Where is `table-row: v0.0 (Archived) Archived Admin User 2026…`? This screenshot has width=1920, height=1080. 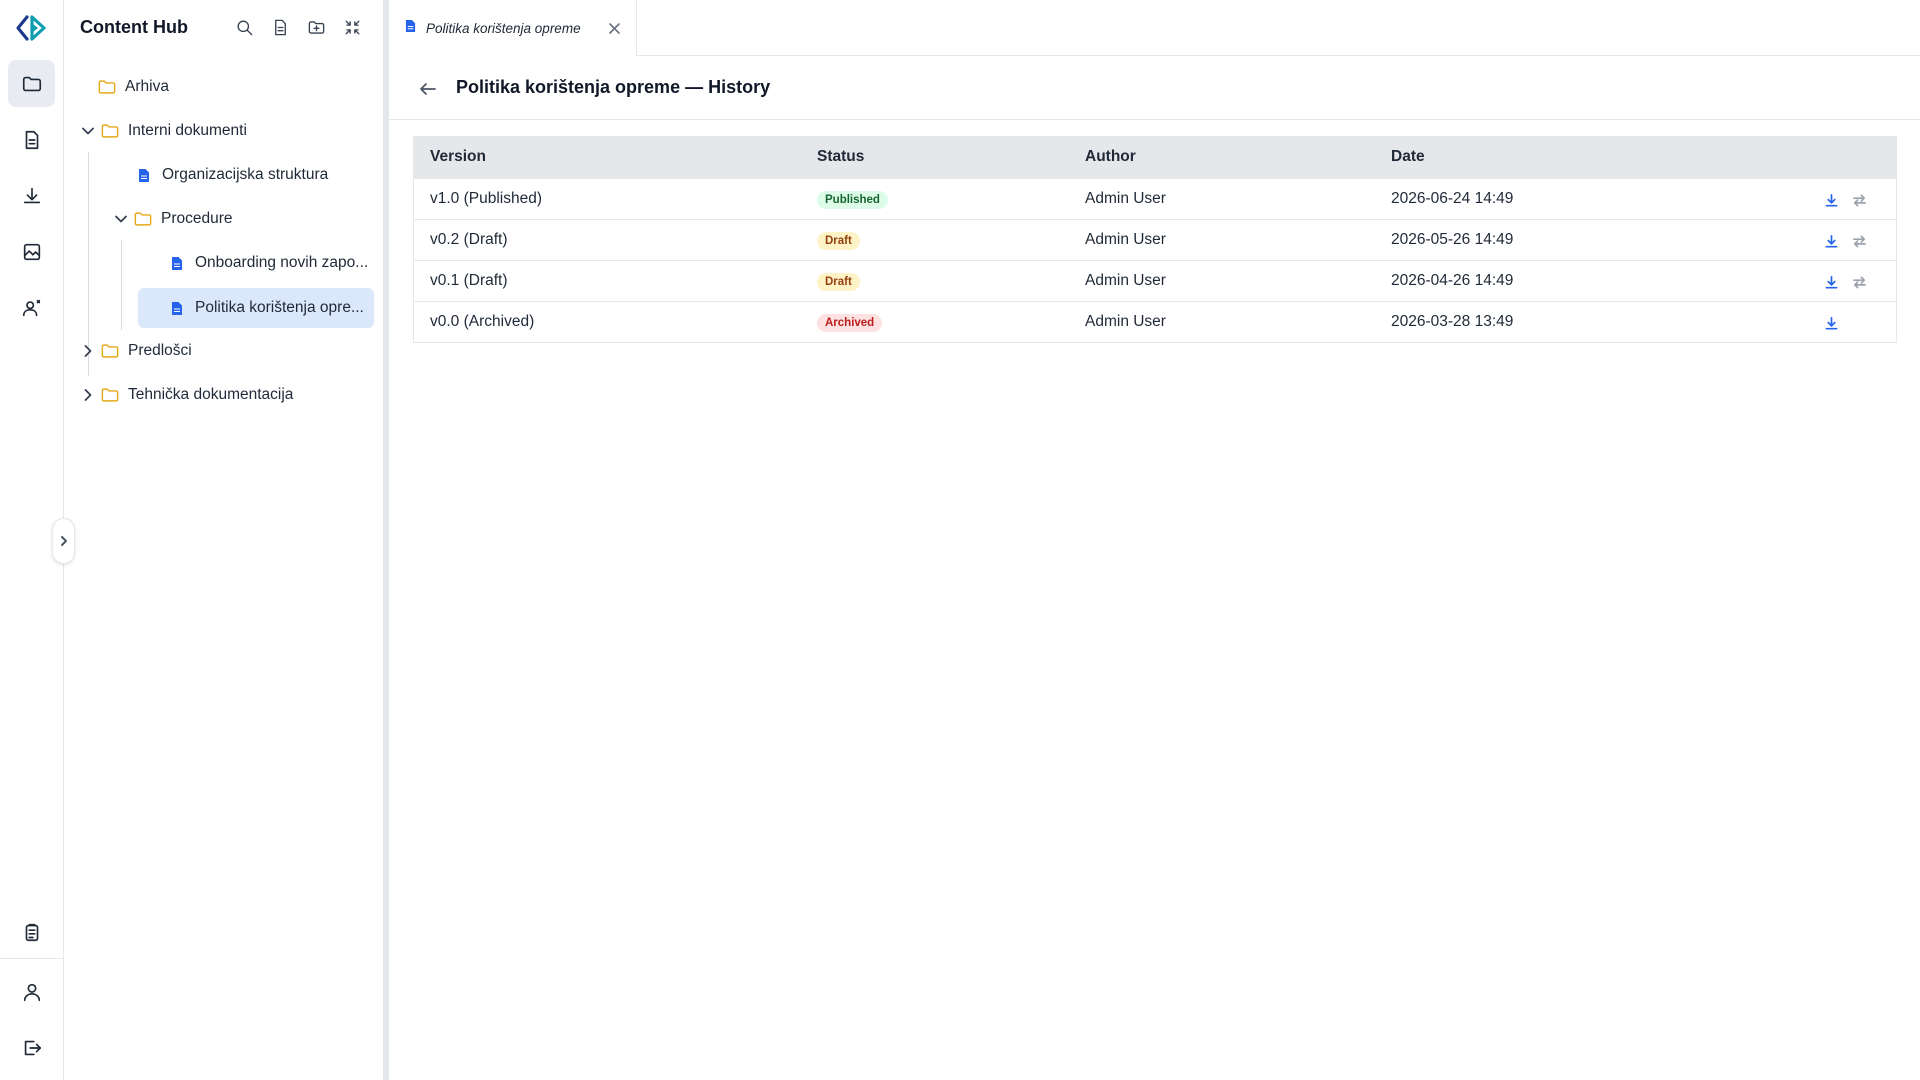
table-row: v0.0 (Archived) Archived Admin User 2026… is located at coordinates (1155, 321).